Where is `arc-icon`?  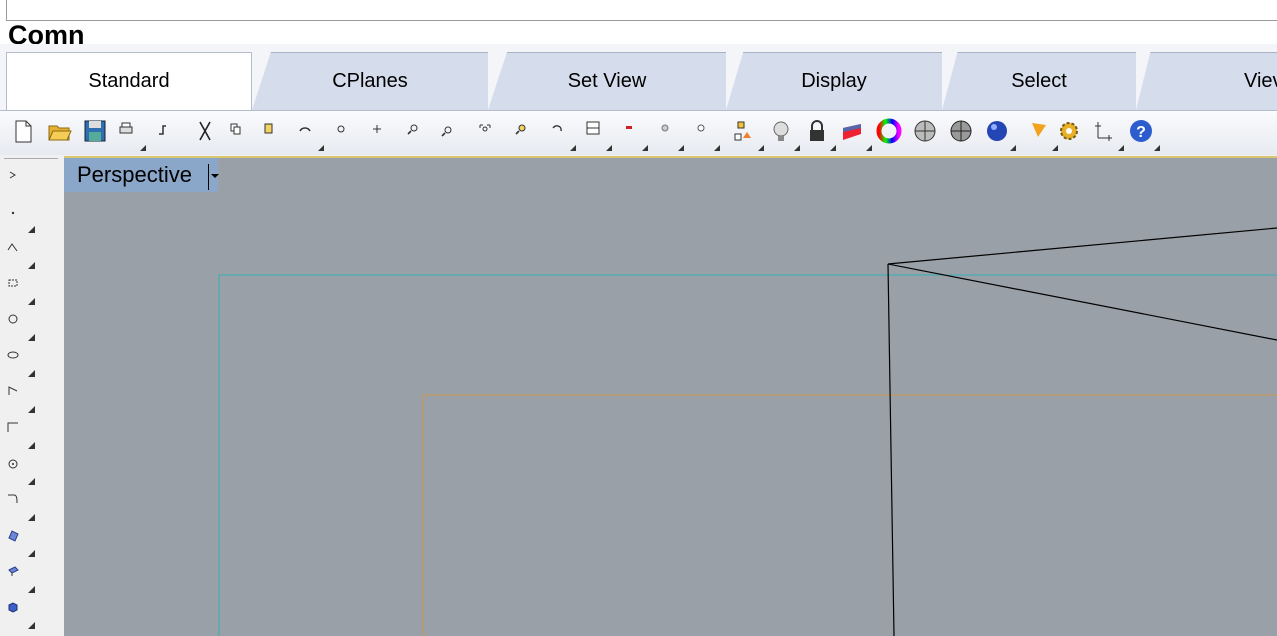 arc-icon is located at coordinates (13, 391).